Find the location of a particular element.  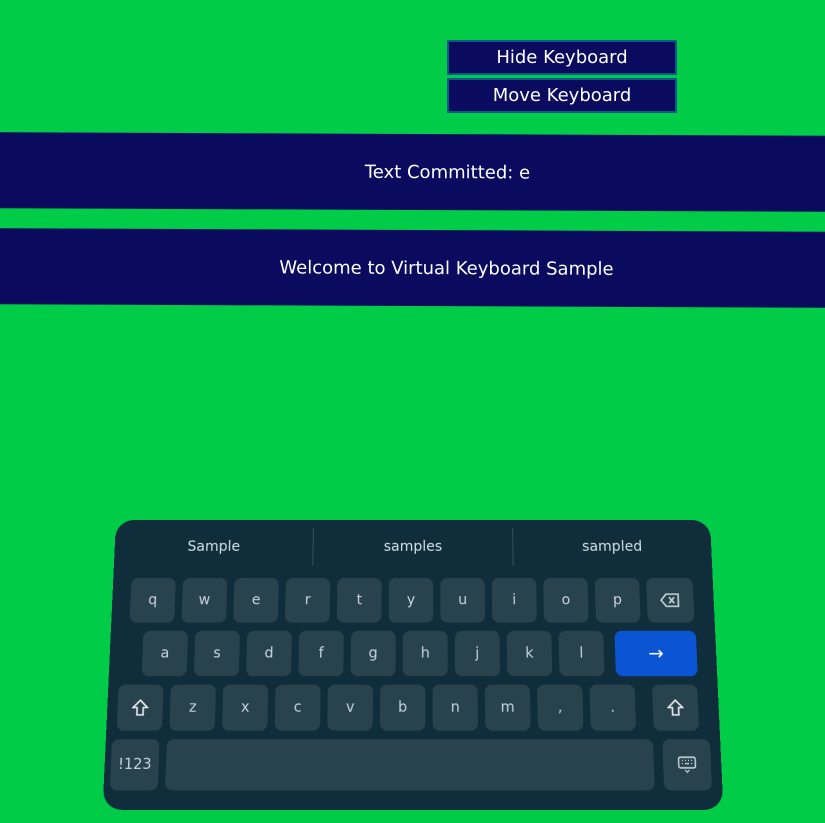

key-m: m is located at coordinates (507, 707).